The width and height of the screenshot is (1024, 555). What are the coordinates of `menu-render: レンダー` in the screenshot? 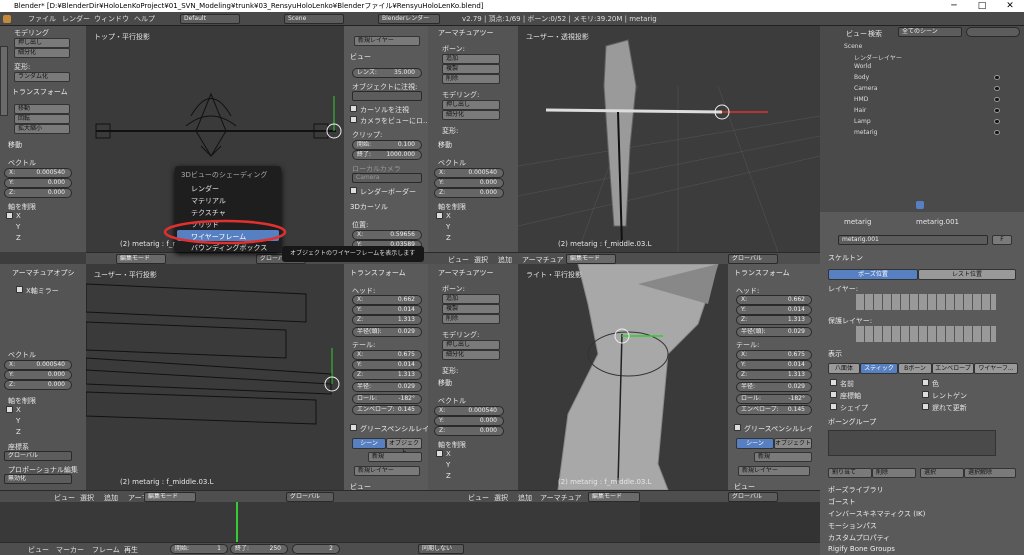 It's located at (76, 19).